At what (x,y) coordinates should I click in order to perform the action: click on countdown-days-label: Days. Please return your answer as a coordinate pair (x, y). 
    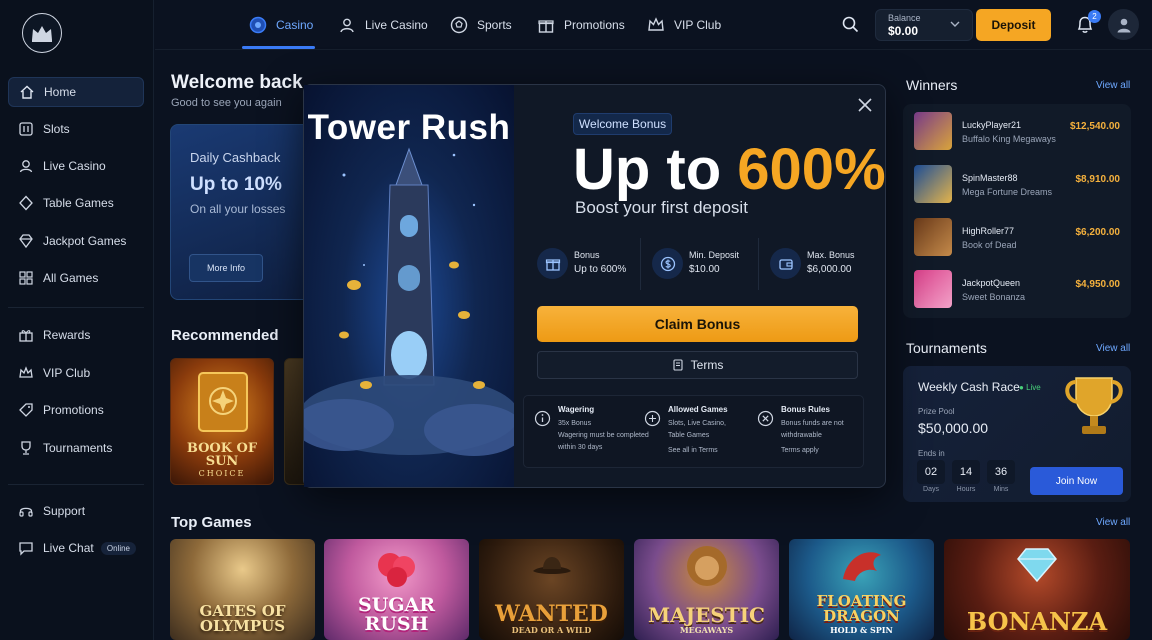
    Looking at the image, I should click on (931, 489).